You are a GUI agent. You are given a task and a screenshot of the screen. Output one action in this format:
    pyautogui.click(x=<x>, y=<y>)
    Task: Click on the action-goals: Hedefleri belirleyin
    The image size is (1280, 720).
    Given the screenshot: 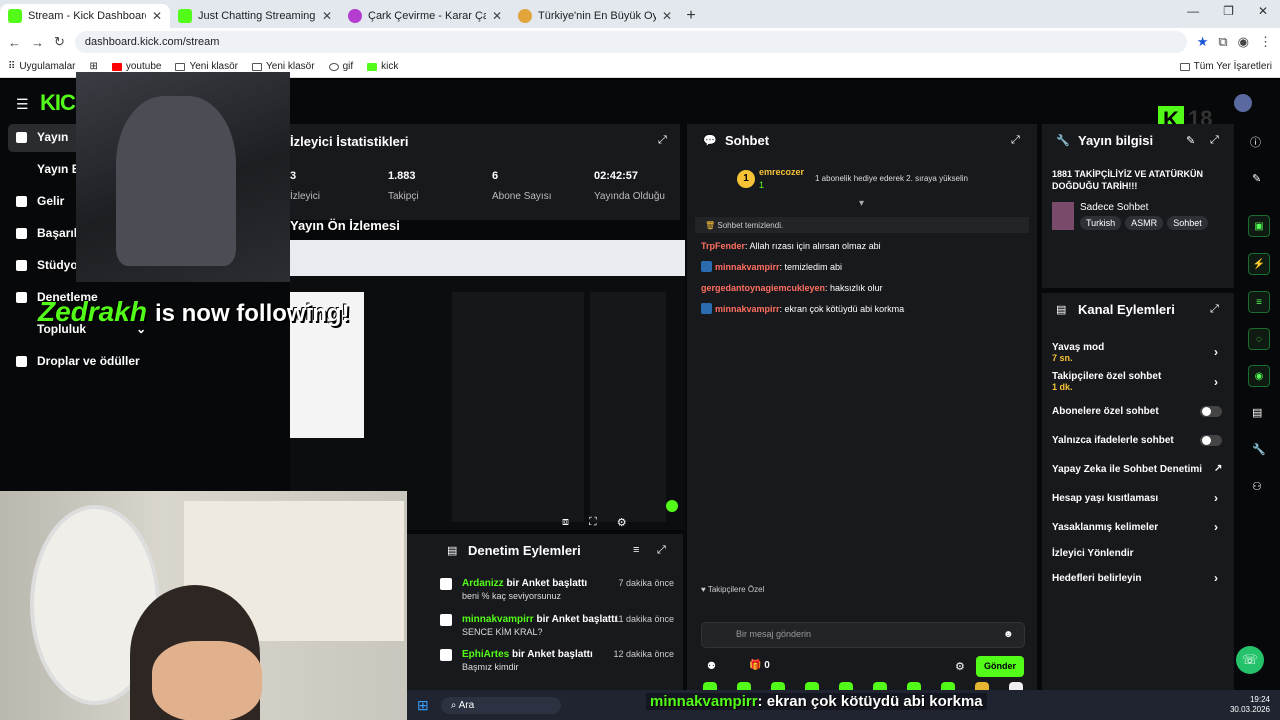 What is the action you would take?
    pyautogui.click(x=1096, y=578)
    